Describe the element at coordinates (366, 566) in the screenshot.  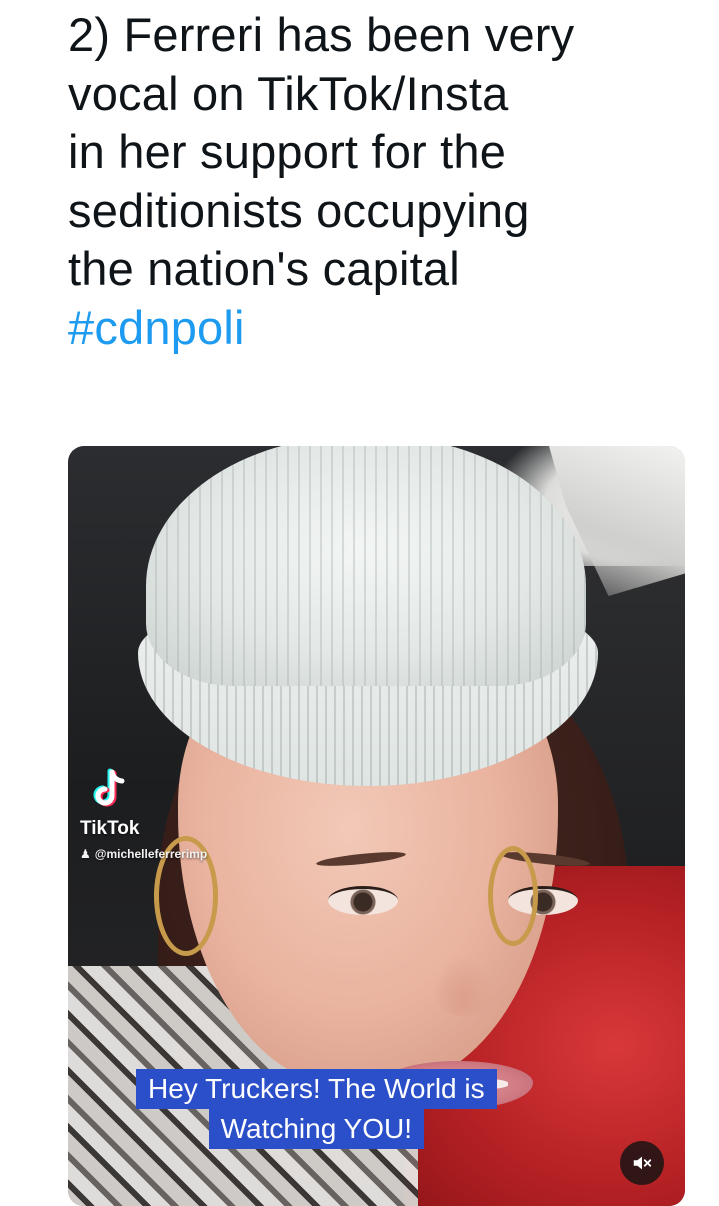
I see `knit-hat` at that location.